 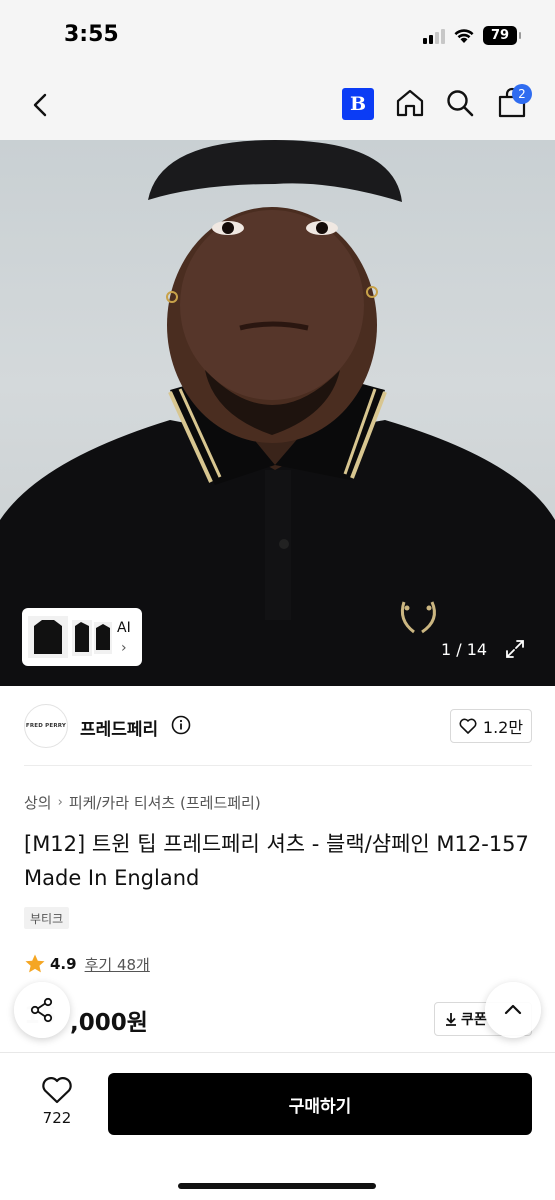 I want to click on info-icon, so click(x=181, y=725).